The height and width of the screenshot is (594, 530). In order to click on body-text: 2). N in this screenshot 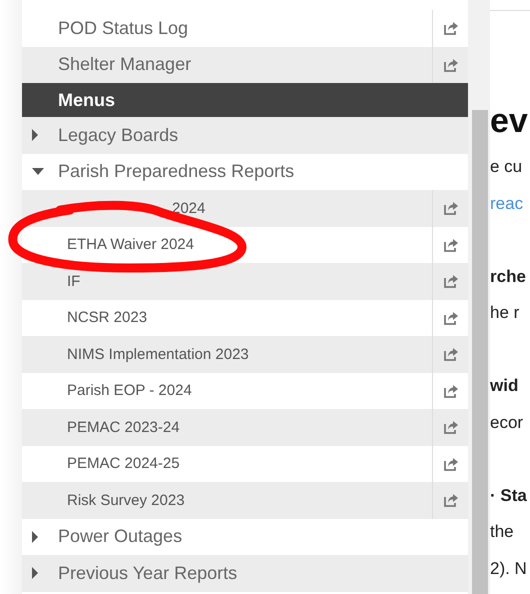, I will do `click(509, 569)`.